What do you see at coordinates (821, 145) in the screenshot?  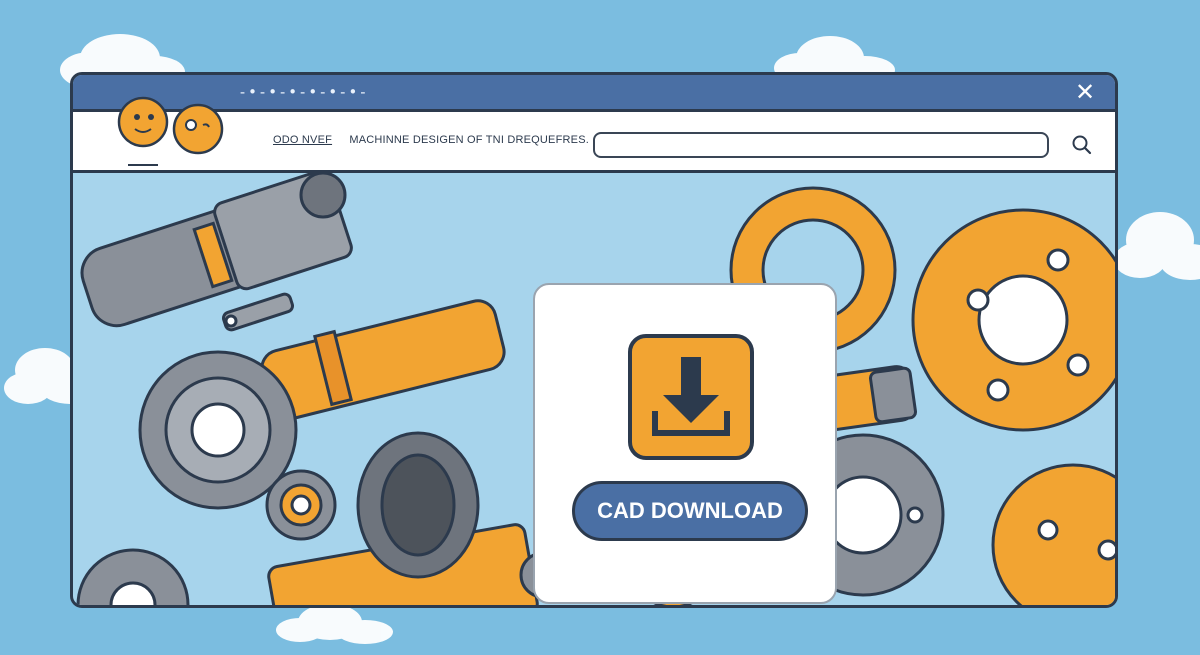 I see `search-input` at bounding box center [821, 145].